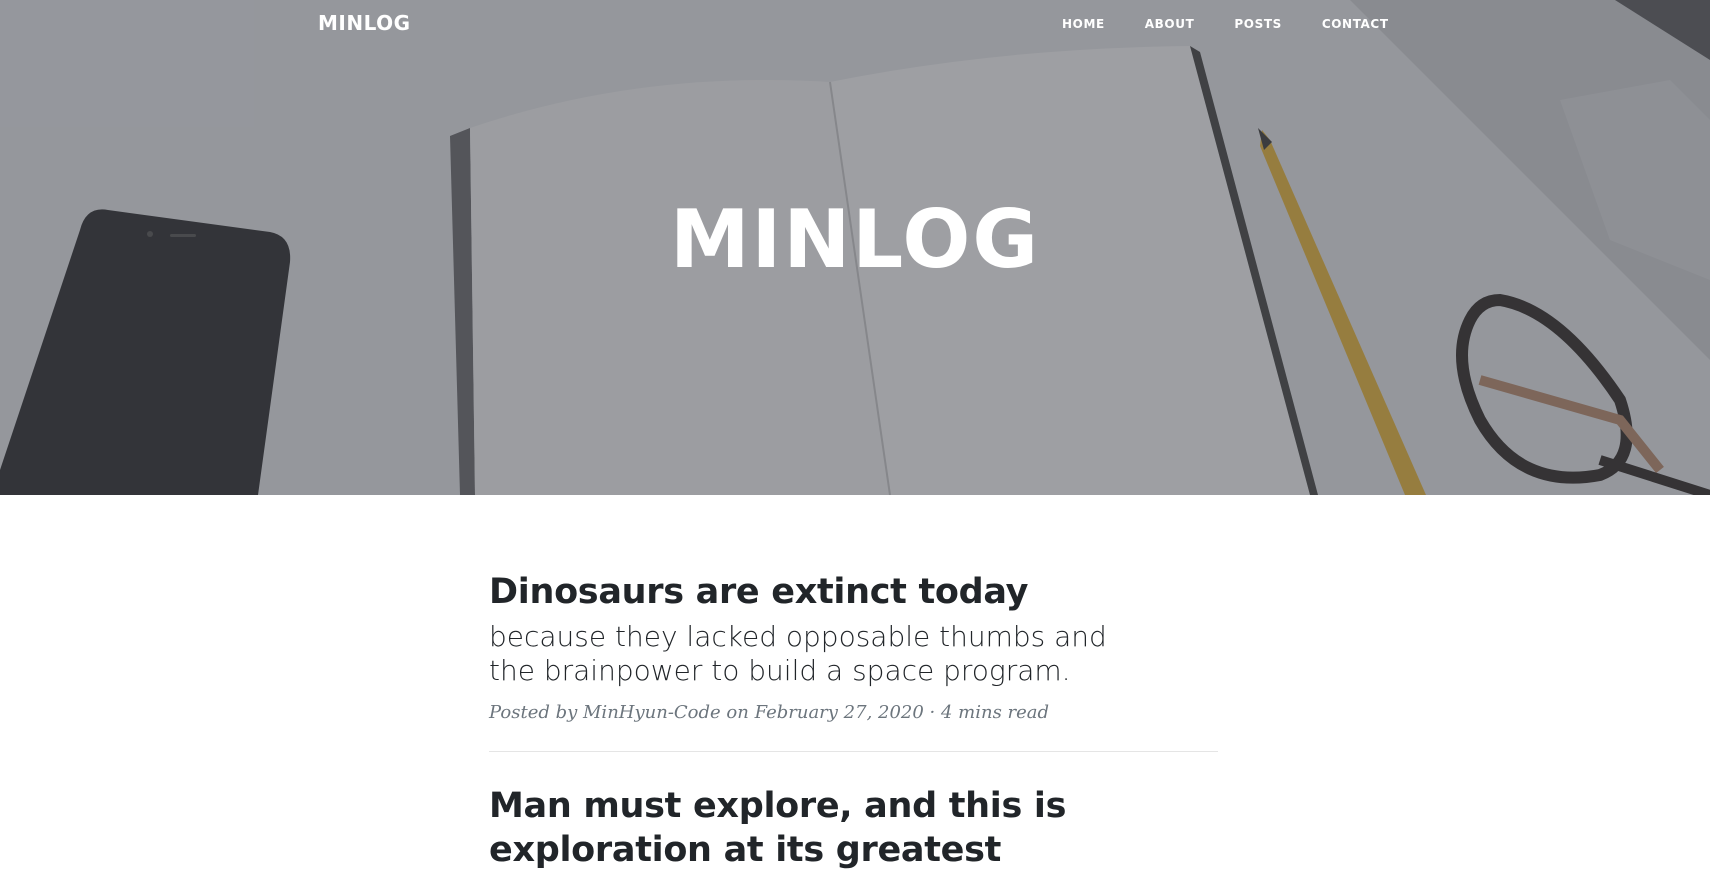 The width and height of the screenshot is (1710, 894). Describe the element at coordinates (1225, 24) in the screenshot. I see `nav-links: HOME ABOUT POSTS CONTACT` at that location.